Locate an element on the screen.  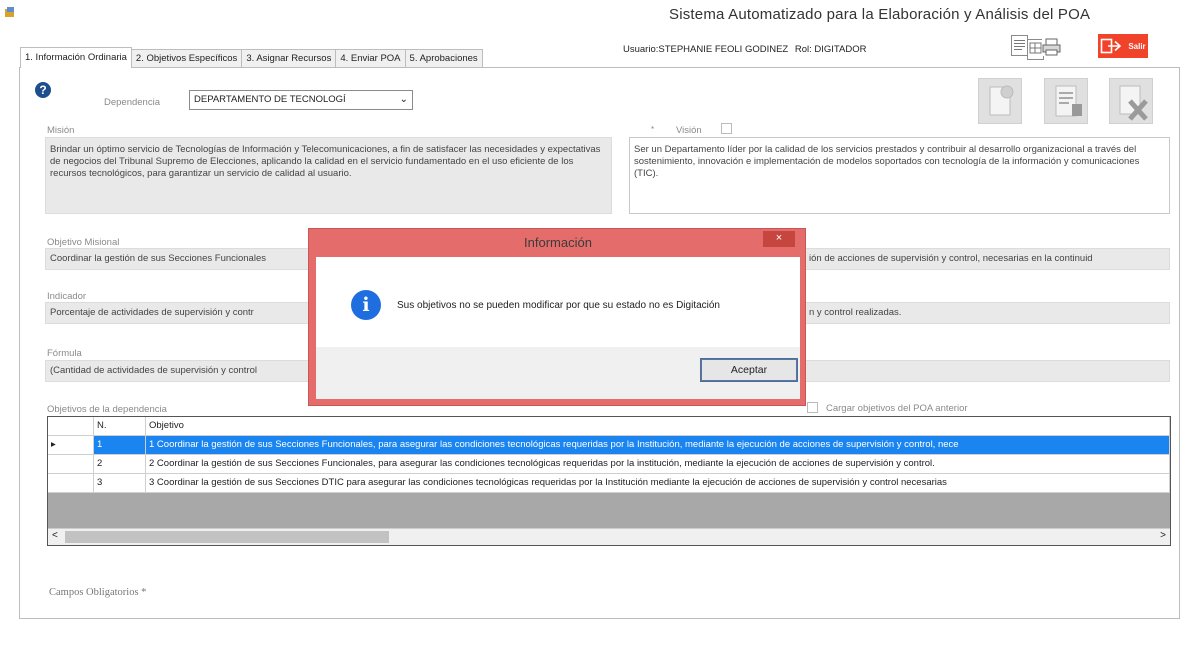
print-icon is located at coordinates (1051, 47).